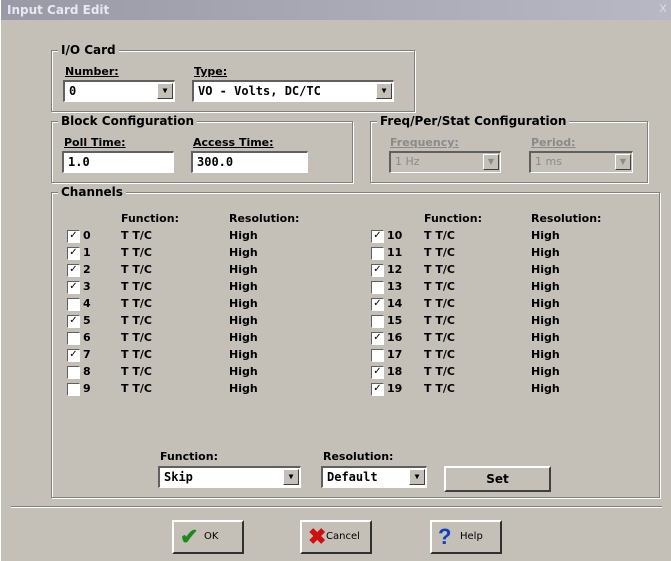 This screenshot has height=561, width=671. Describe the element at coordinates (178, 477) in the screenshot. I see `set-function-value: Skip` at that location.